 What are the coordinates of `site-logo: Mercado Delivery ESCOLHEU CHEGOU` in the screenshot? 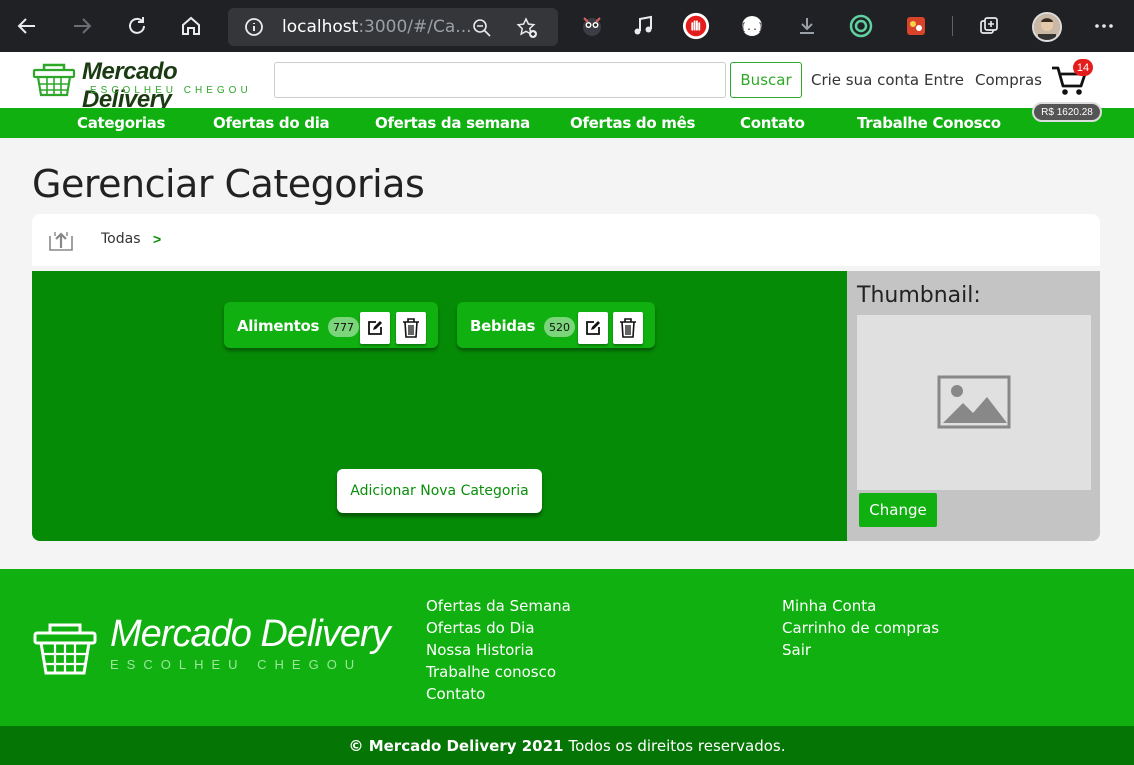 It's located at (149, 85).